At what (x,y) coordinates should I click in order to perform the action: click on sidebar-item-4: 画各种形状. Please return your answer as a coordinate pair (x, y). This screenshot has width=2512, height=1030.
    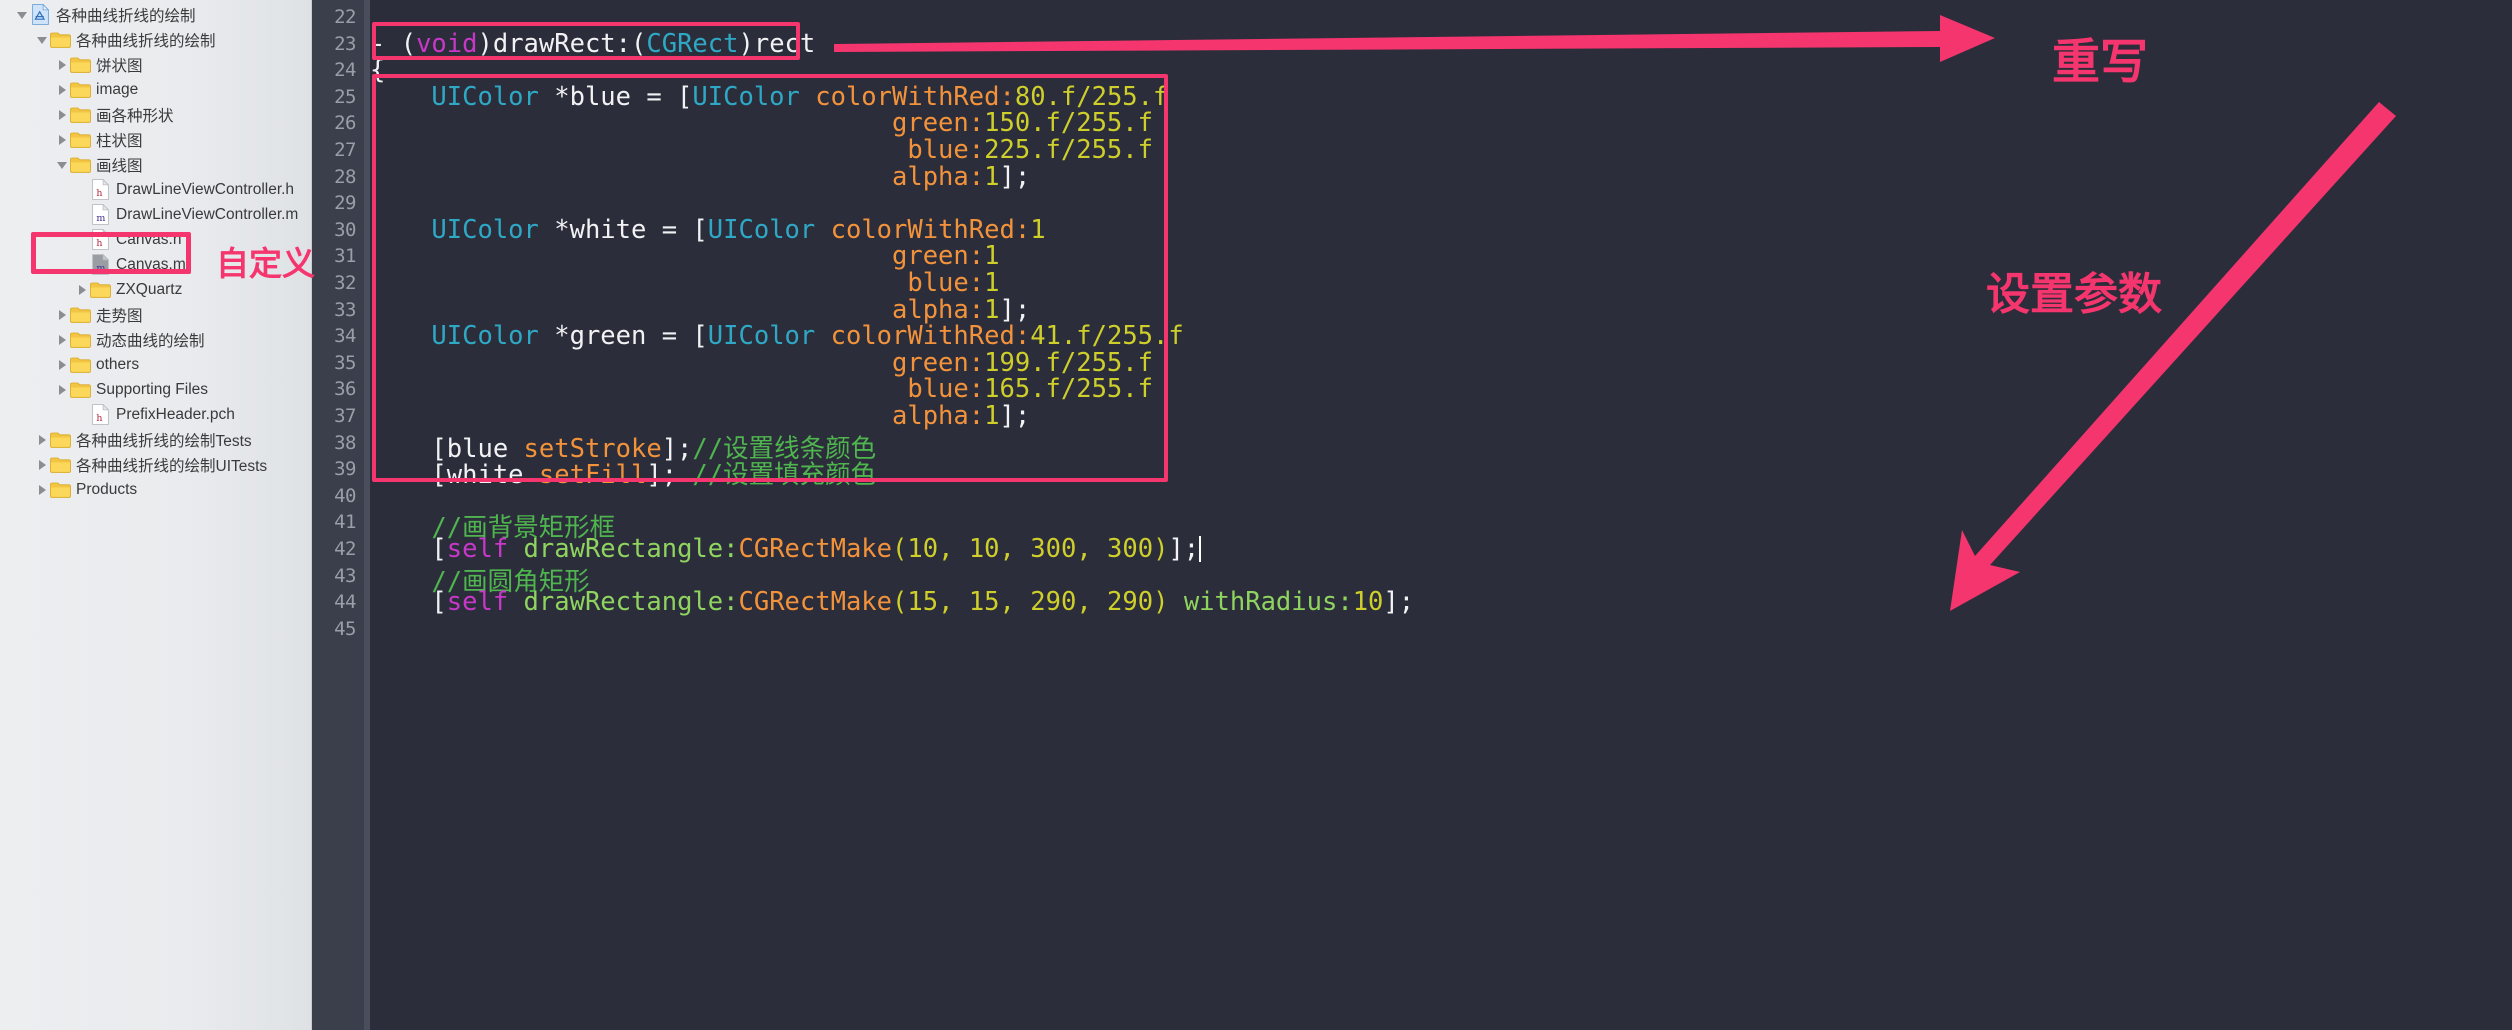
    Looking at the image, I should click on (155, 114).